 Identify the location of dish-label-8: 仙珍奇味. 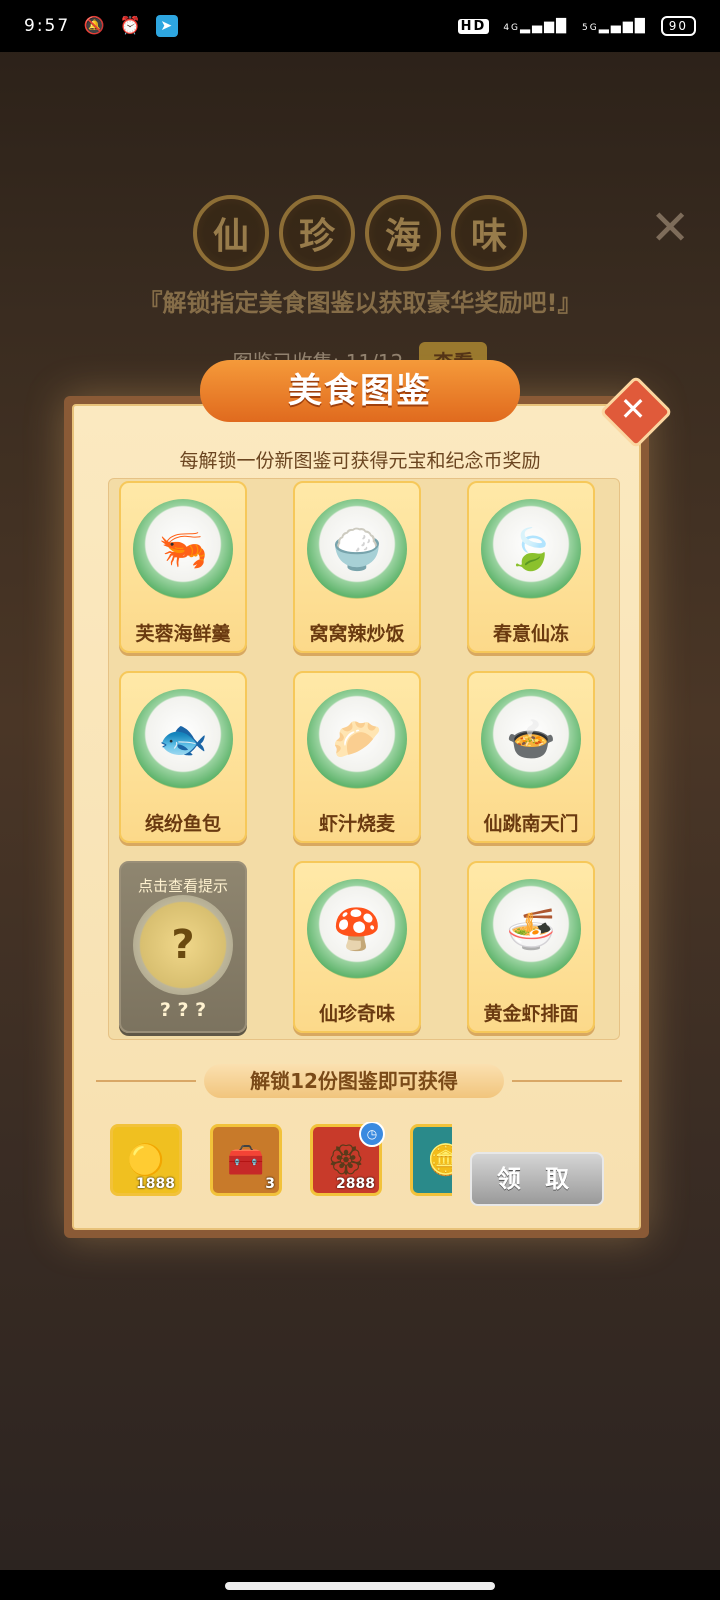
(356, 1014).